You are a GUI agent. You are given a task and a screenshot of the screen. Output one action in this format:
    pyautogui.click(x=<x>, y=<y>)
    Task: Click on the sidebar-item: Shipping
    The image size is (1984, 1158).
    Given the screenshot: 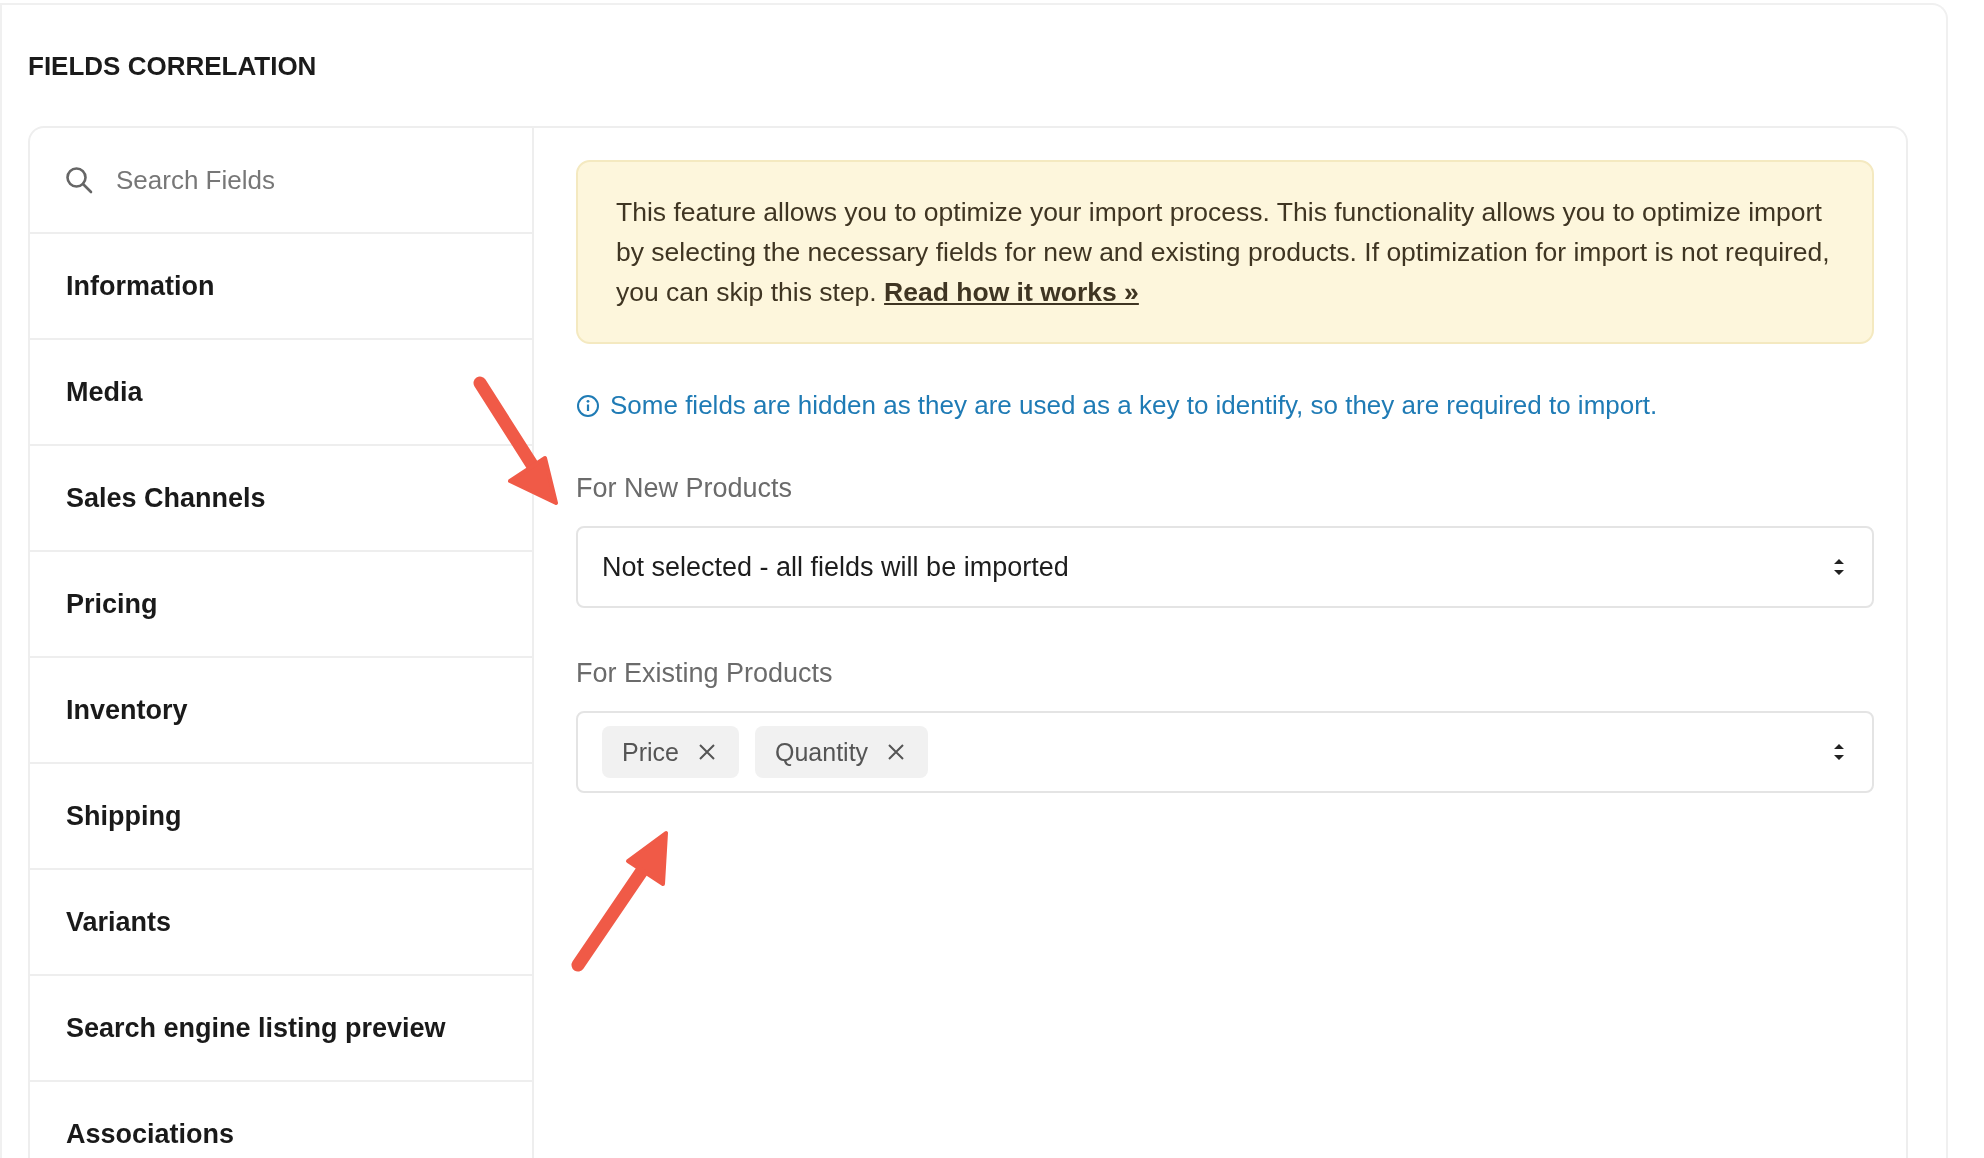 What is the action you would take?
    pyautogui.click(x=281, y=817)
    